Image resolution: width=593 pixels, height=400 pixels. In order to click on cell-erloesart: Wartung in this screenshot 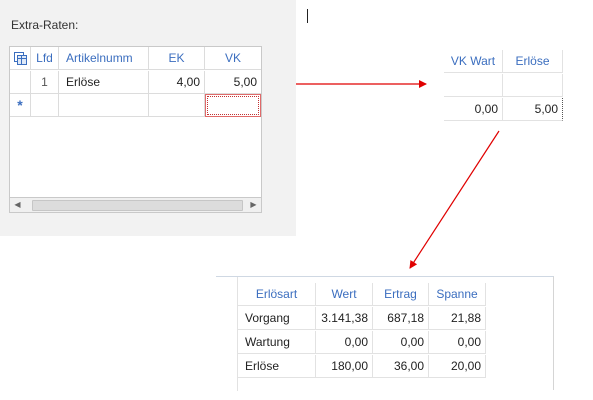, I will do `click(277, 342)`.